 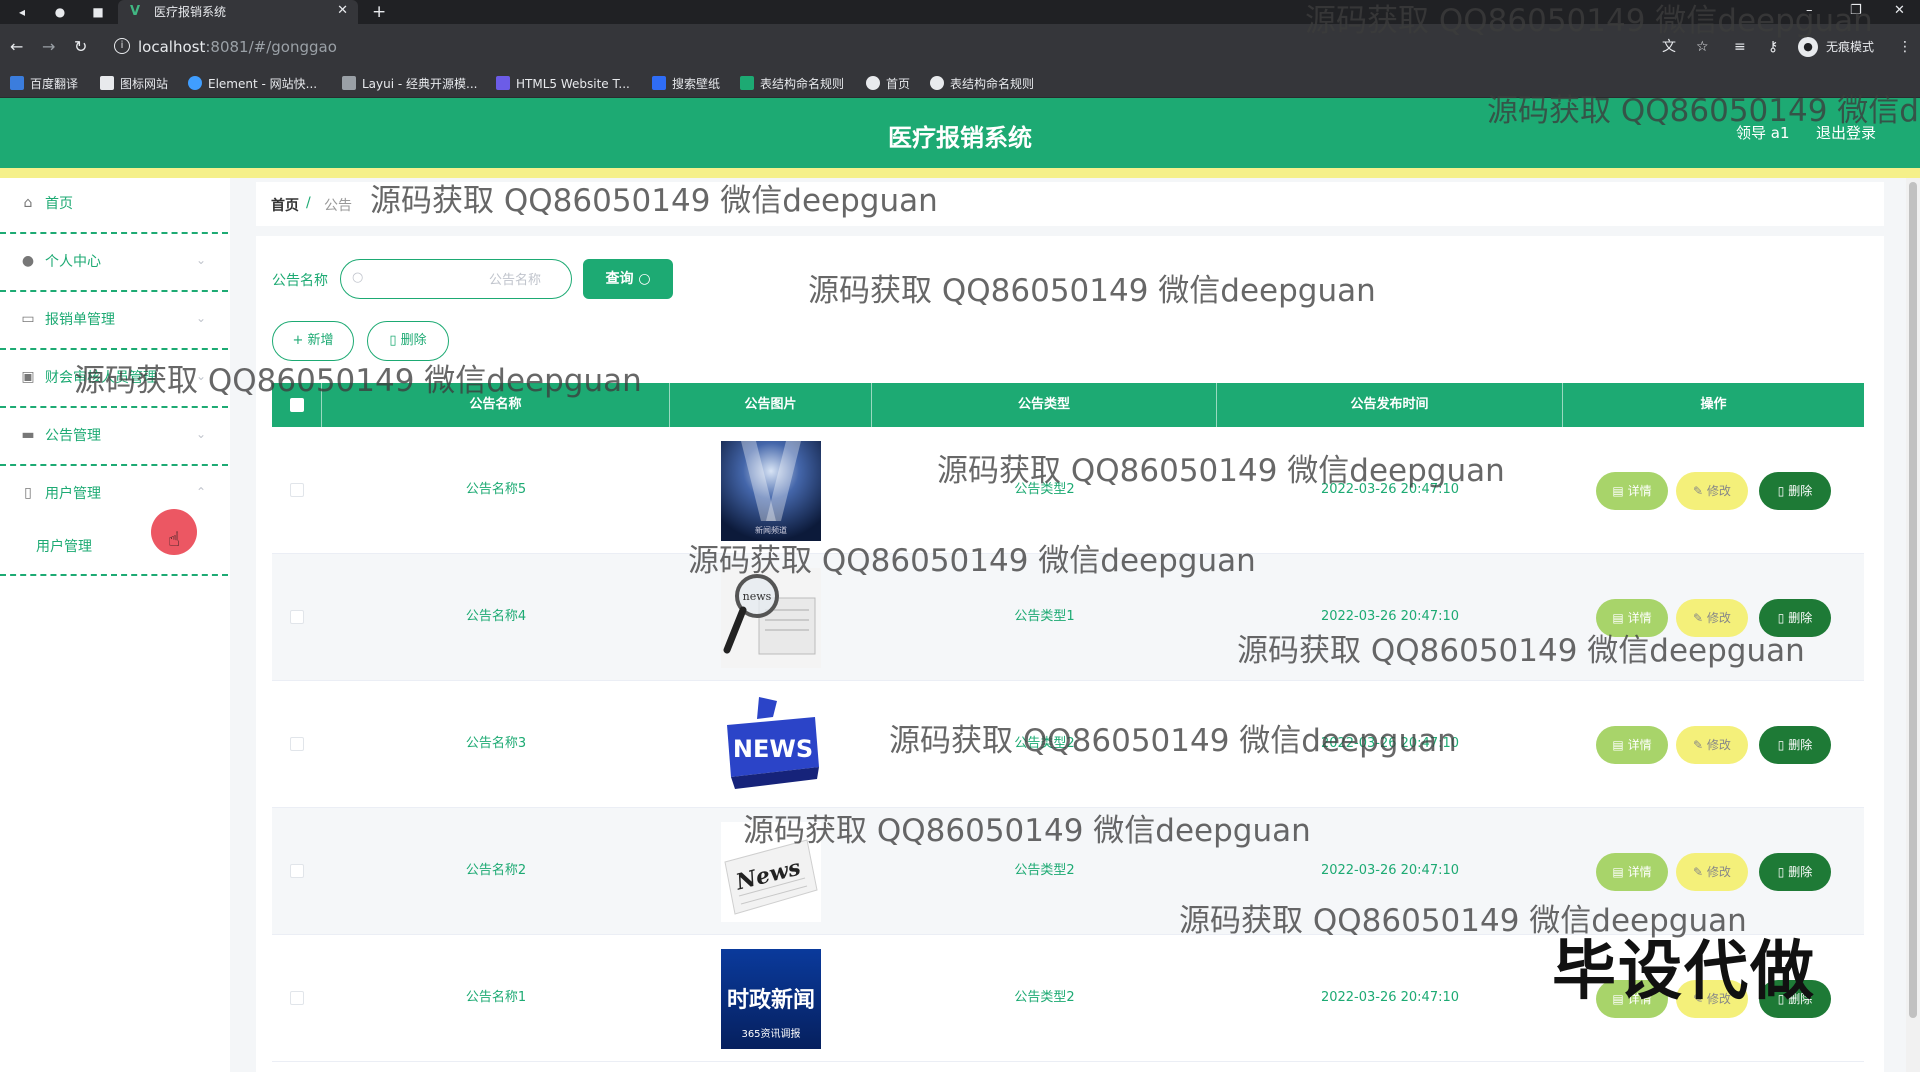 What do you see at coordinates (237, 47) in the screenshot?
I see `url-text: localhost:8081/#/gonggao` at bounding box center [237, 47].